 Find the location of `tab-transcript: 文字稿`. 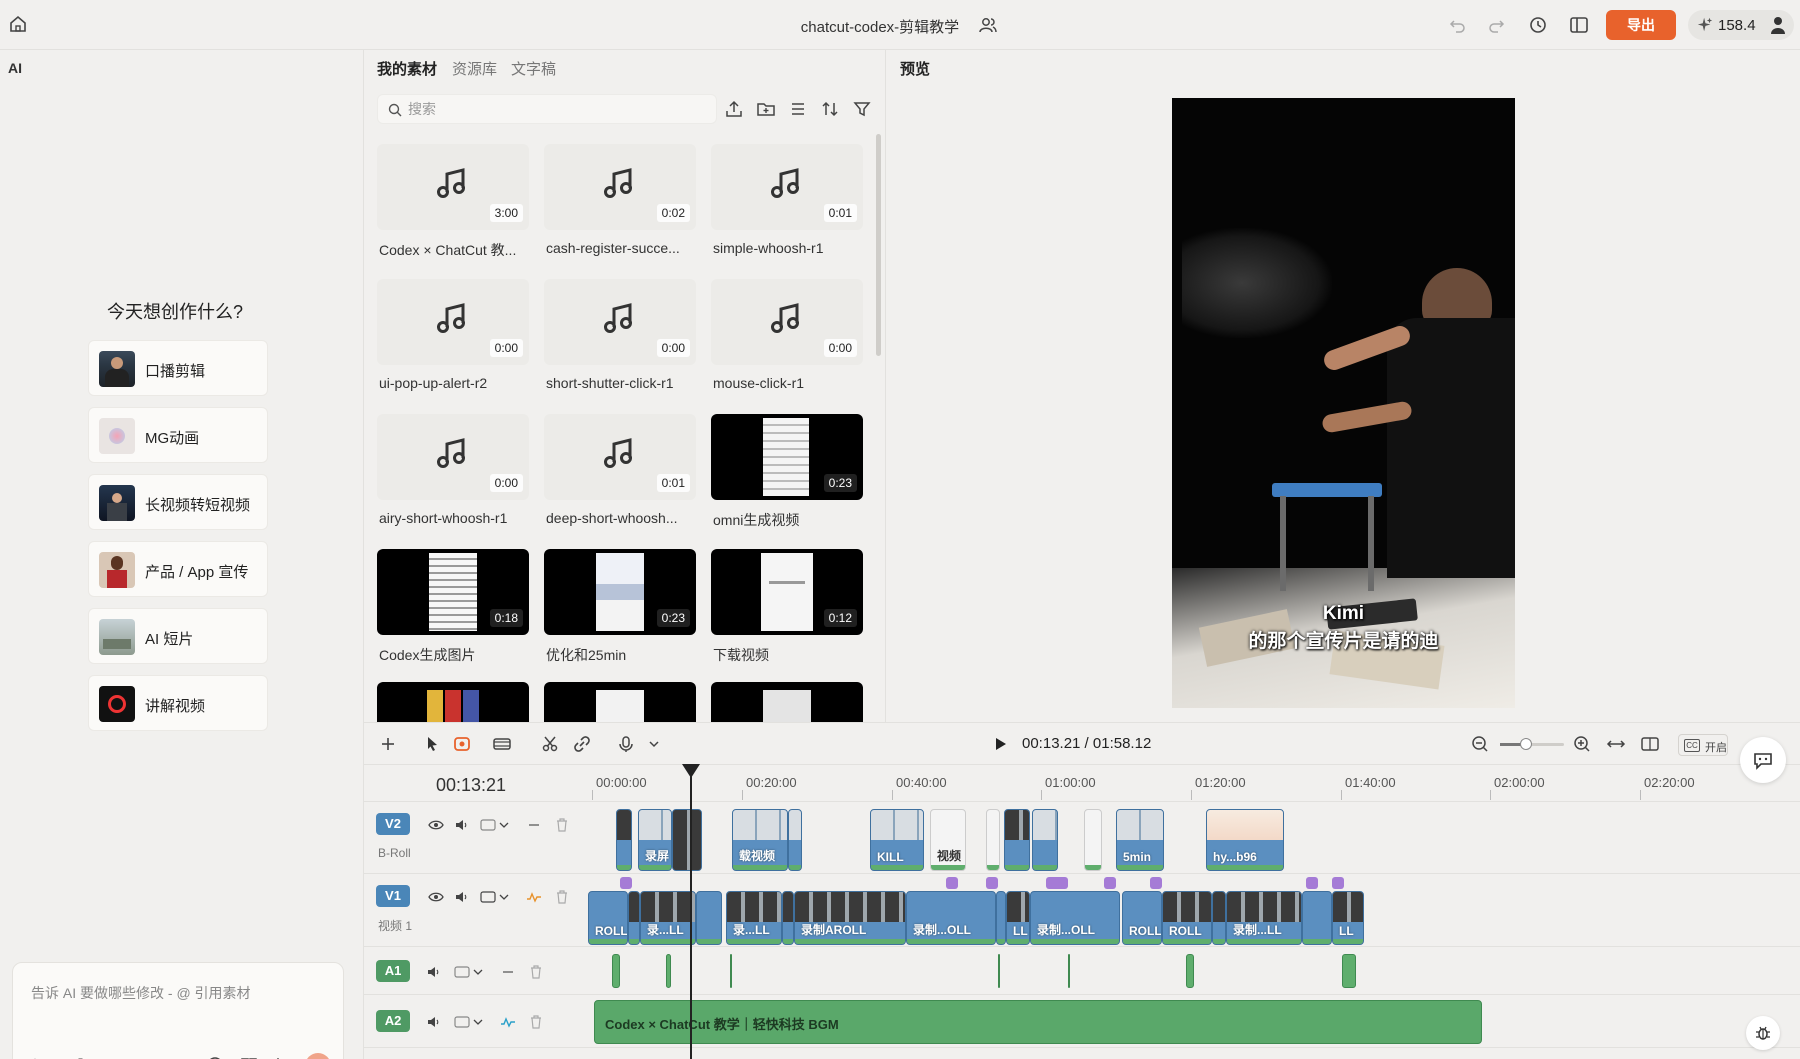

tab-transcript: 文字稿 is located at coordinates (533, 68).